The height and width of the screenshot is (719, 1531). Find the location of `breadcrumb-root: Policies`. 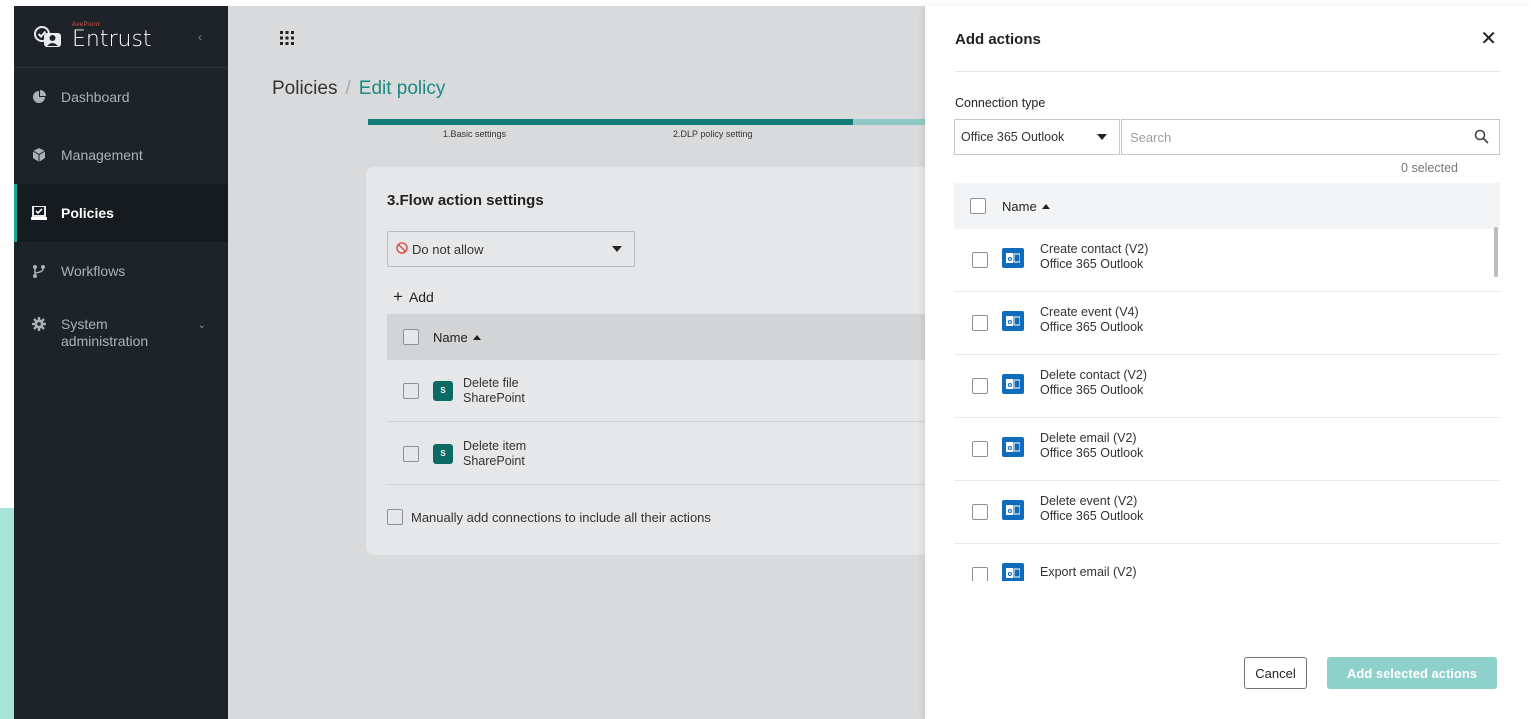

breadcrumb-root: Policies is located at coordinates (304, 88).